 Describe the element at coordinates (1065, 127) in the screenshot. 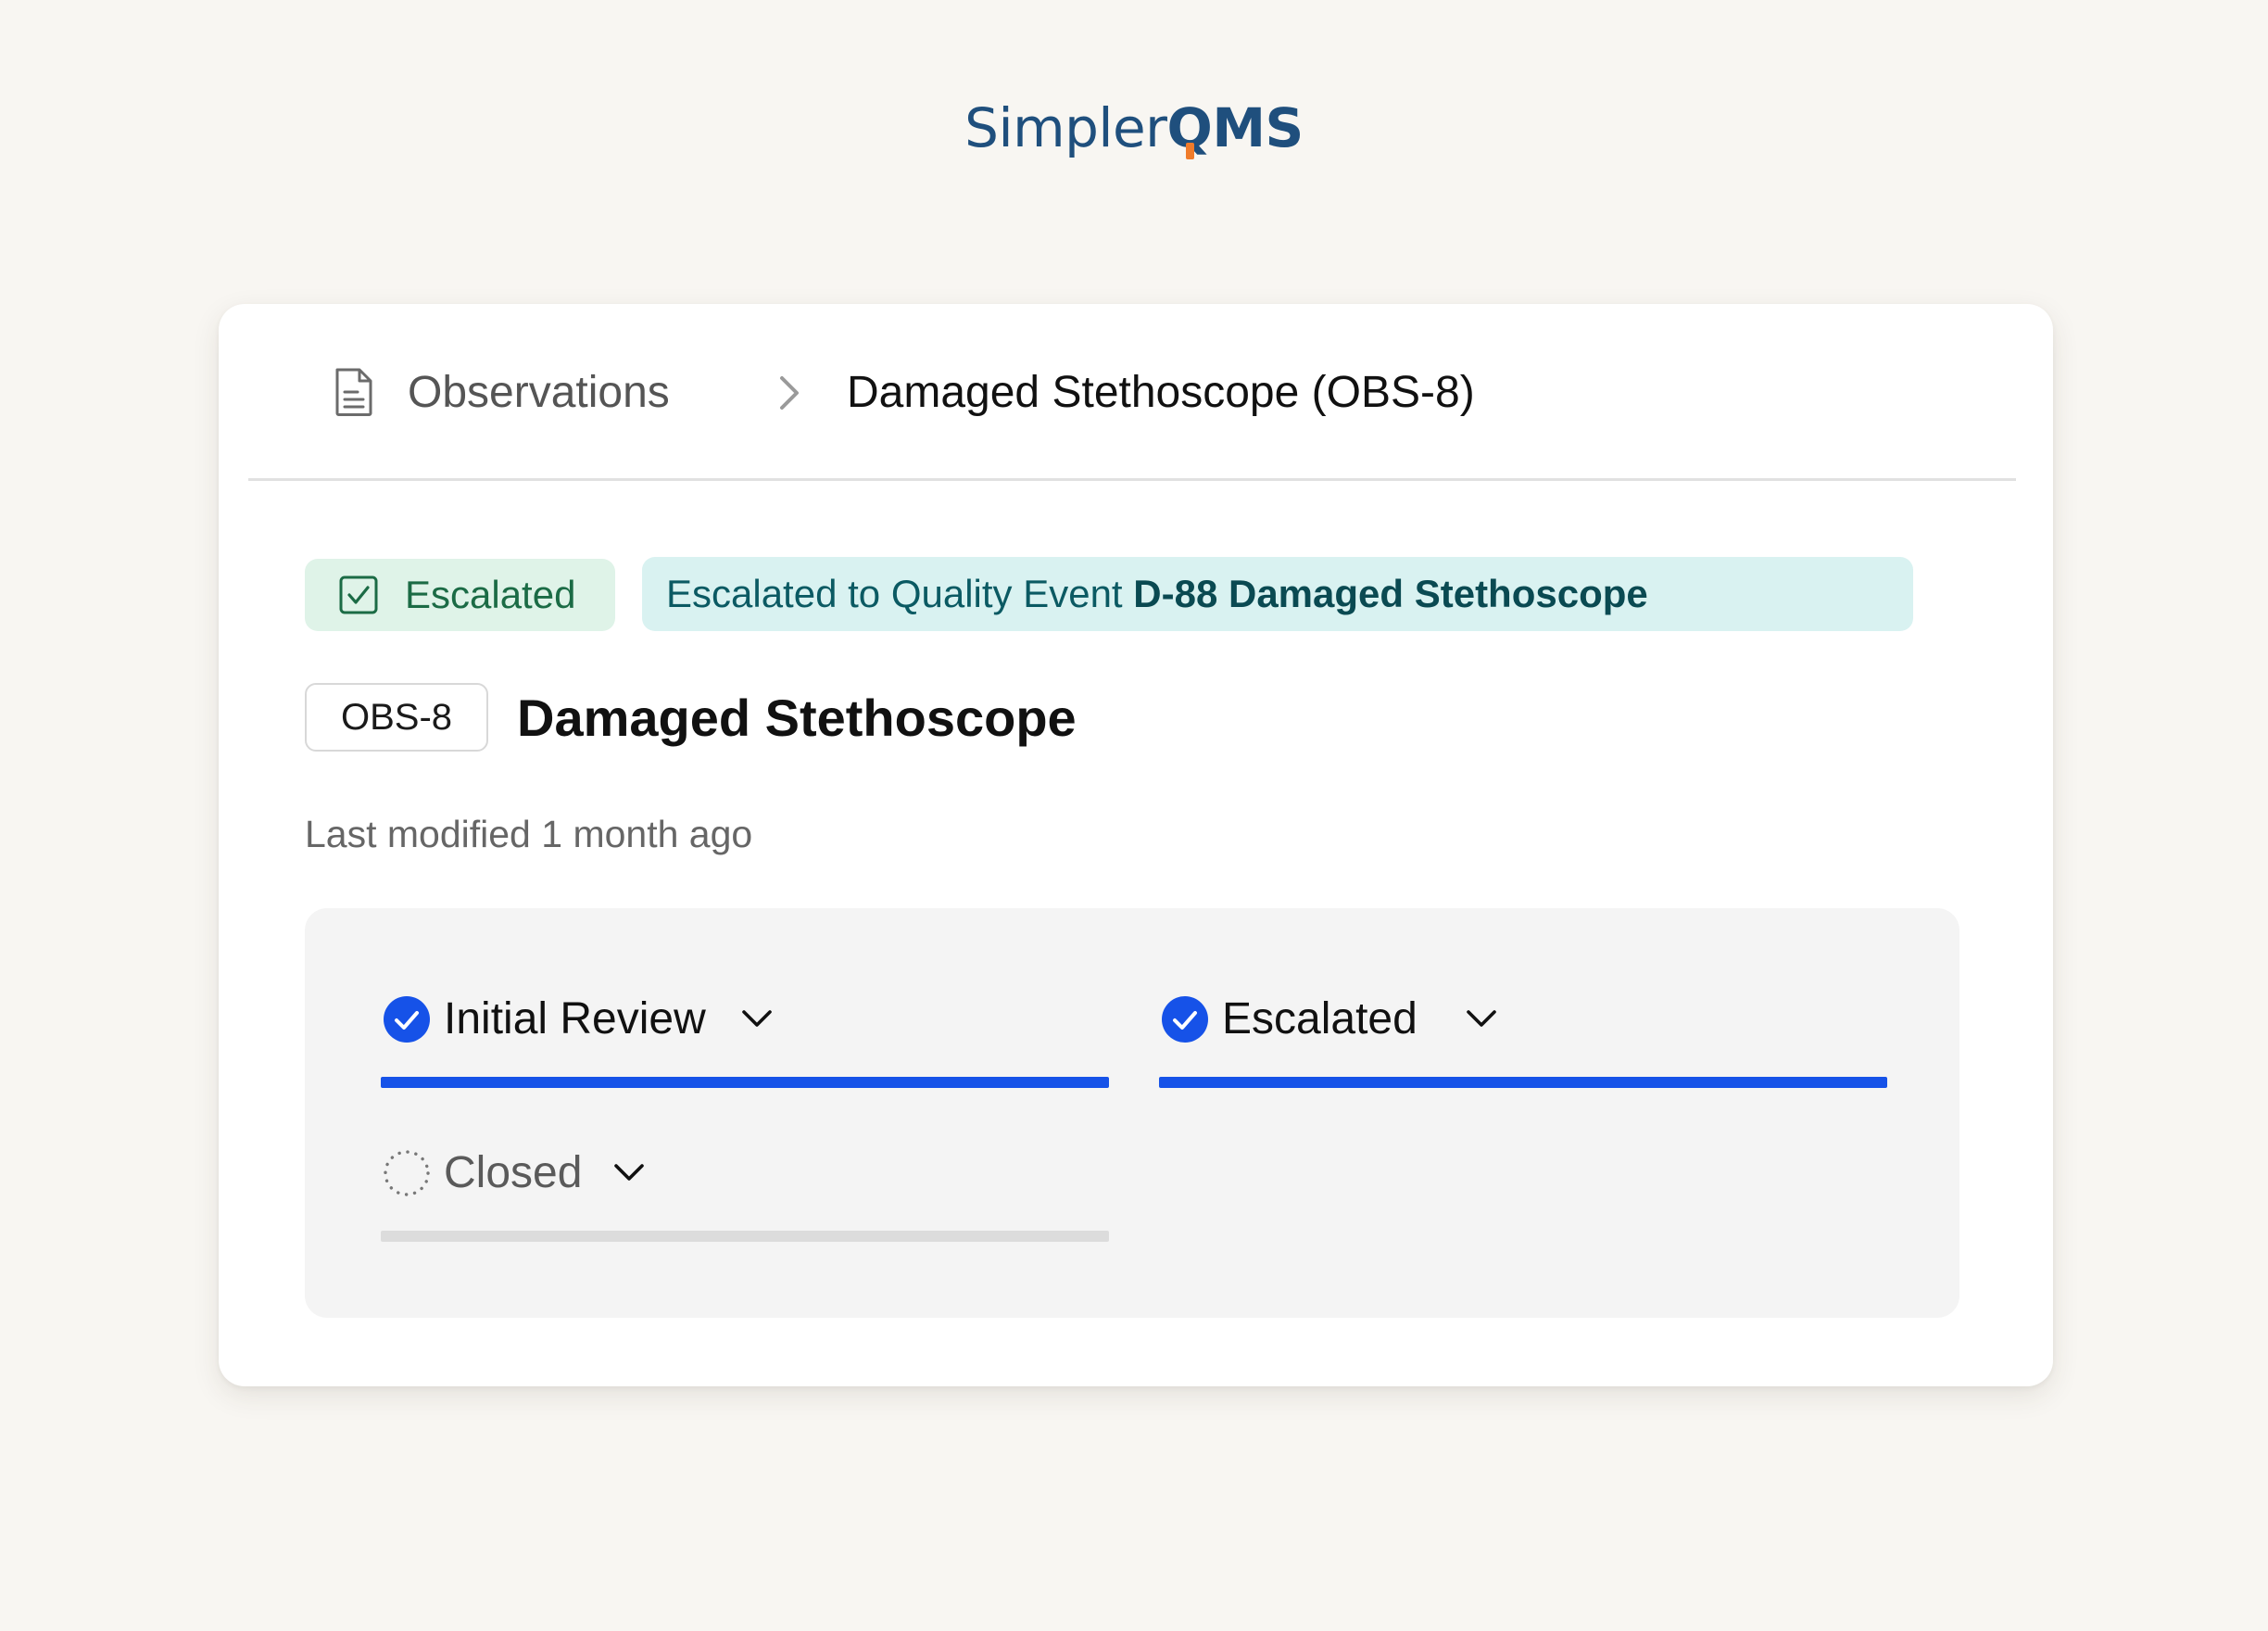

I see `logo-simpler-text: Simpler` at that location.